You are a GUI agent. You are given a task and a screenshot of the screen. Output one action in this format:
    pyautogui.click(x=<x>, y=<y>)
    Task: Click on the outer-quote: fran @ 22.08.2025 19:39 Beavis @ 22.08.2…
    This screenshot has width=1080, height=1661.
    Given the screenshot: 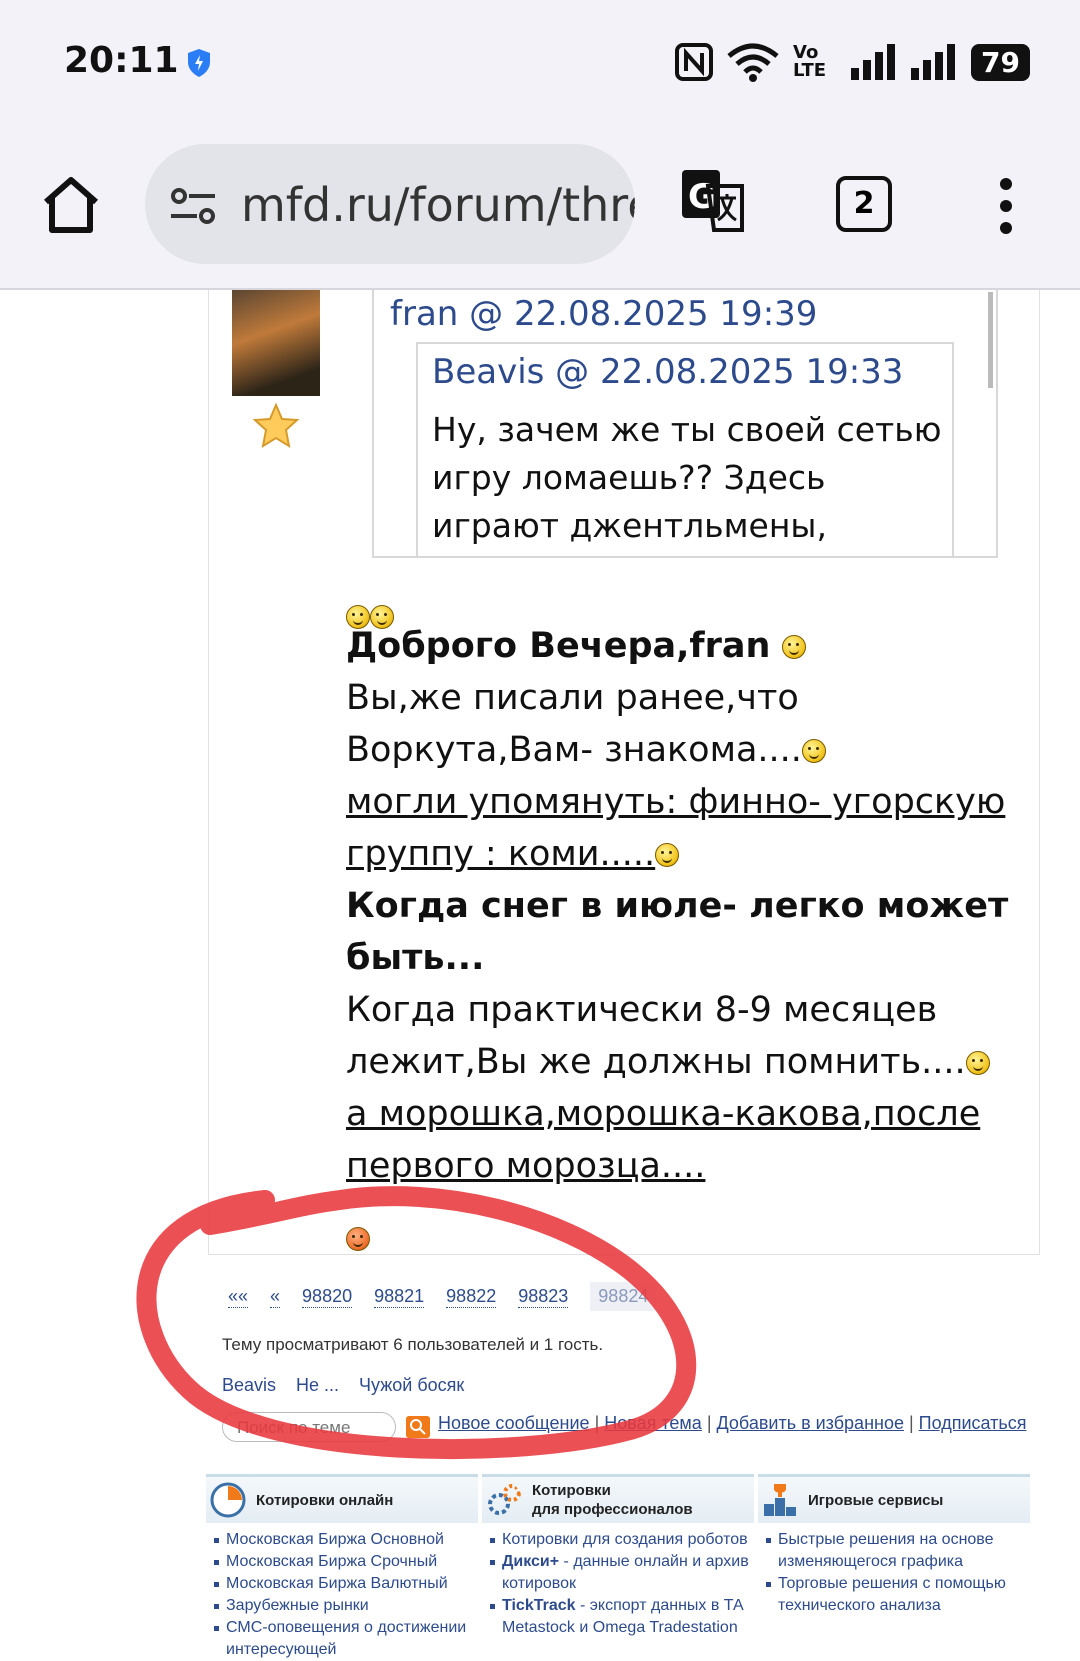 What is the action you would take?
    pyautogui.click(x=685, y=424)
    